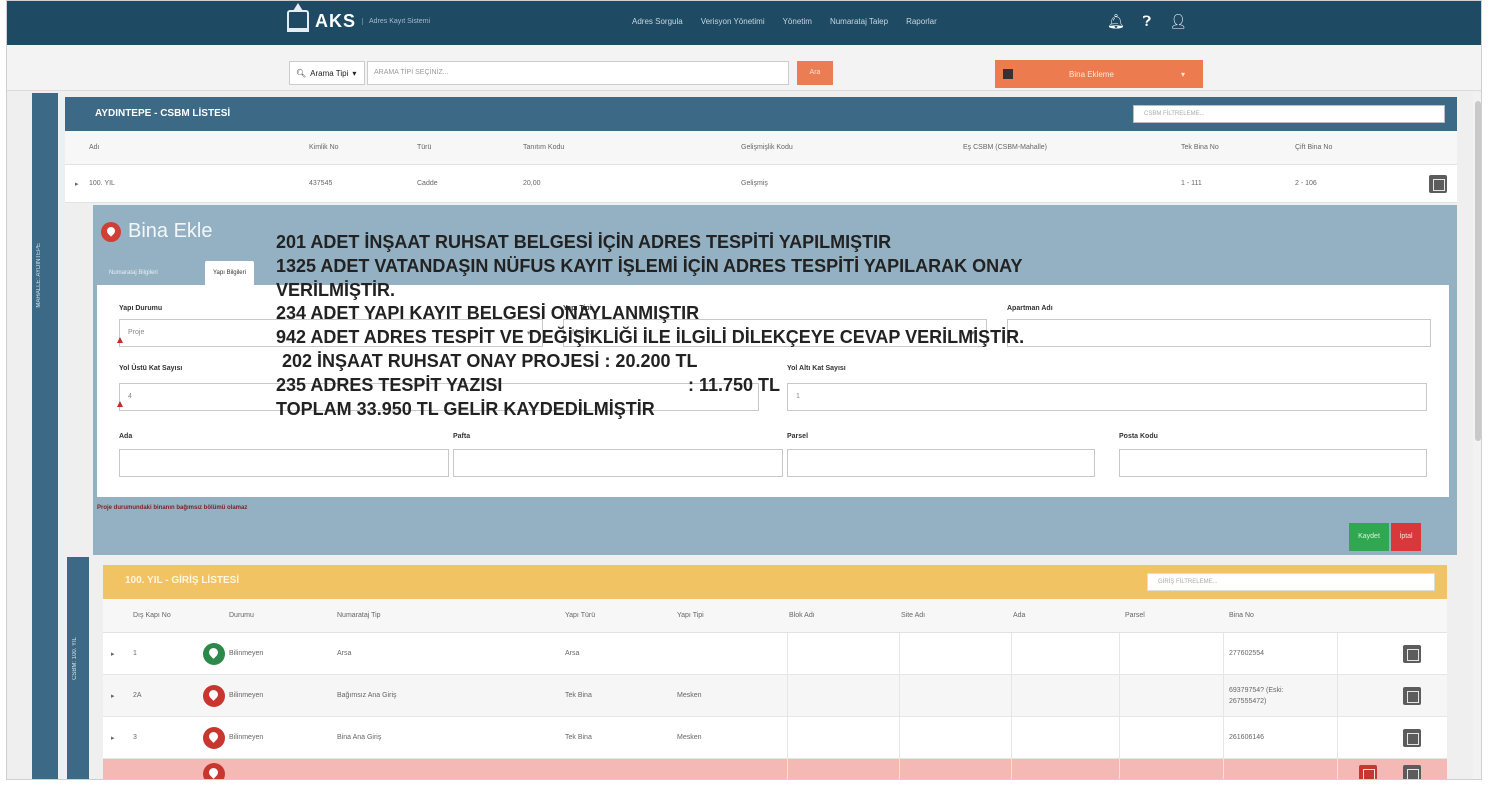 The height and width of the screenshot is (788, 1493). Describe the element at coordinates (78, 668) in the screenshot. I see `csbm-sidebar: CSBM: 100. YIL` at that location.